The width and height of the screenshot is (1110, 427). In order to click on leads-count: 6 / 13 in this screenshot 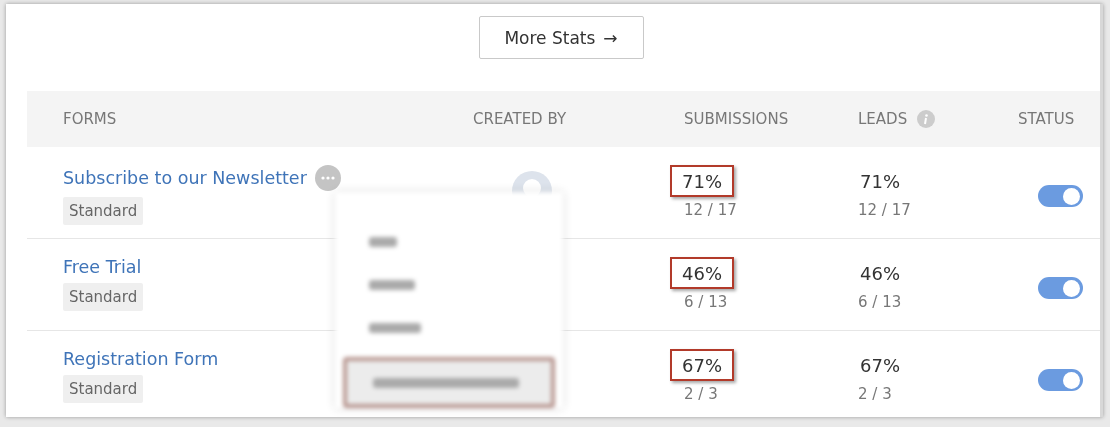, I will do `click(880, 302)`.